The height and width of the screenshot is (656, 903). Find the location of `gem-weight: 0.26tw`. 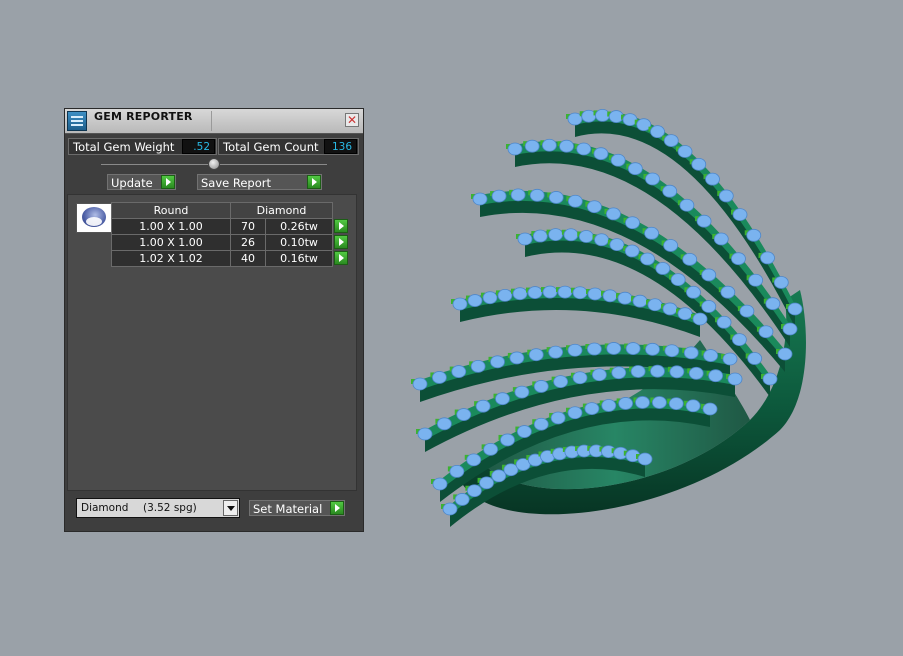

gem-weight: 0.26tw is located at coordinates (299, 226).